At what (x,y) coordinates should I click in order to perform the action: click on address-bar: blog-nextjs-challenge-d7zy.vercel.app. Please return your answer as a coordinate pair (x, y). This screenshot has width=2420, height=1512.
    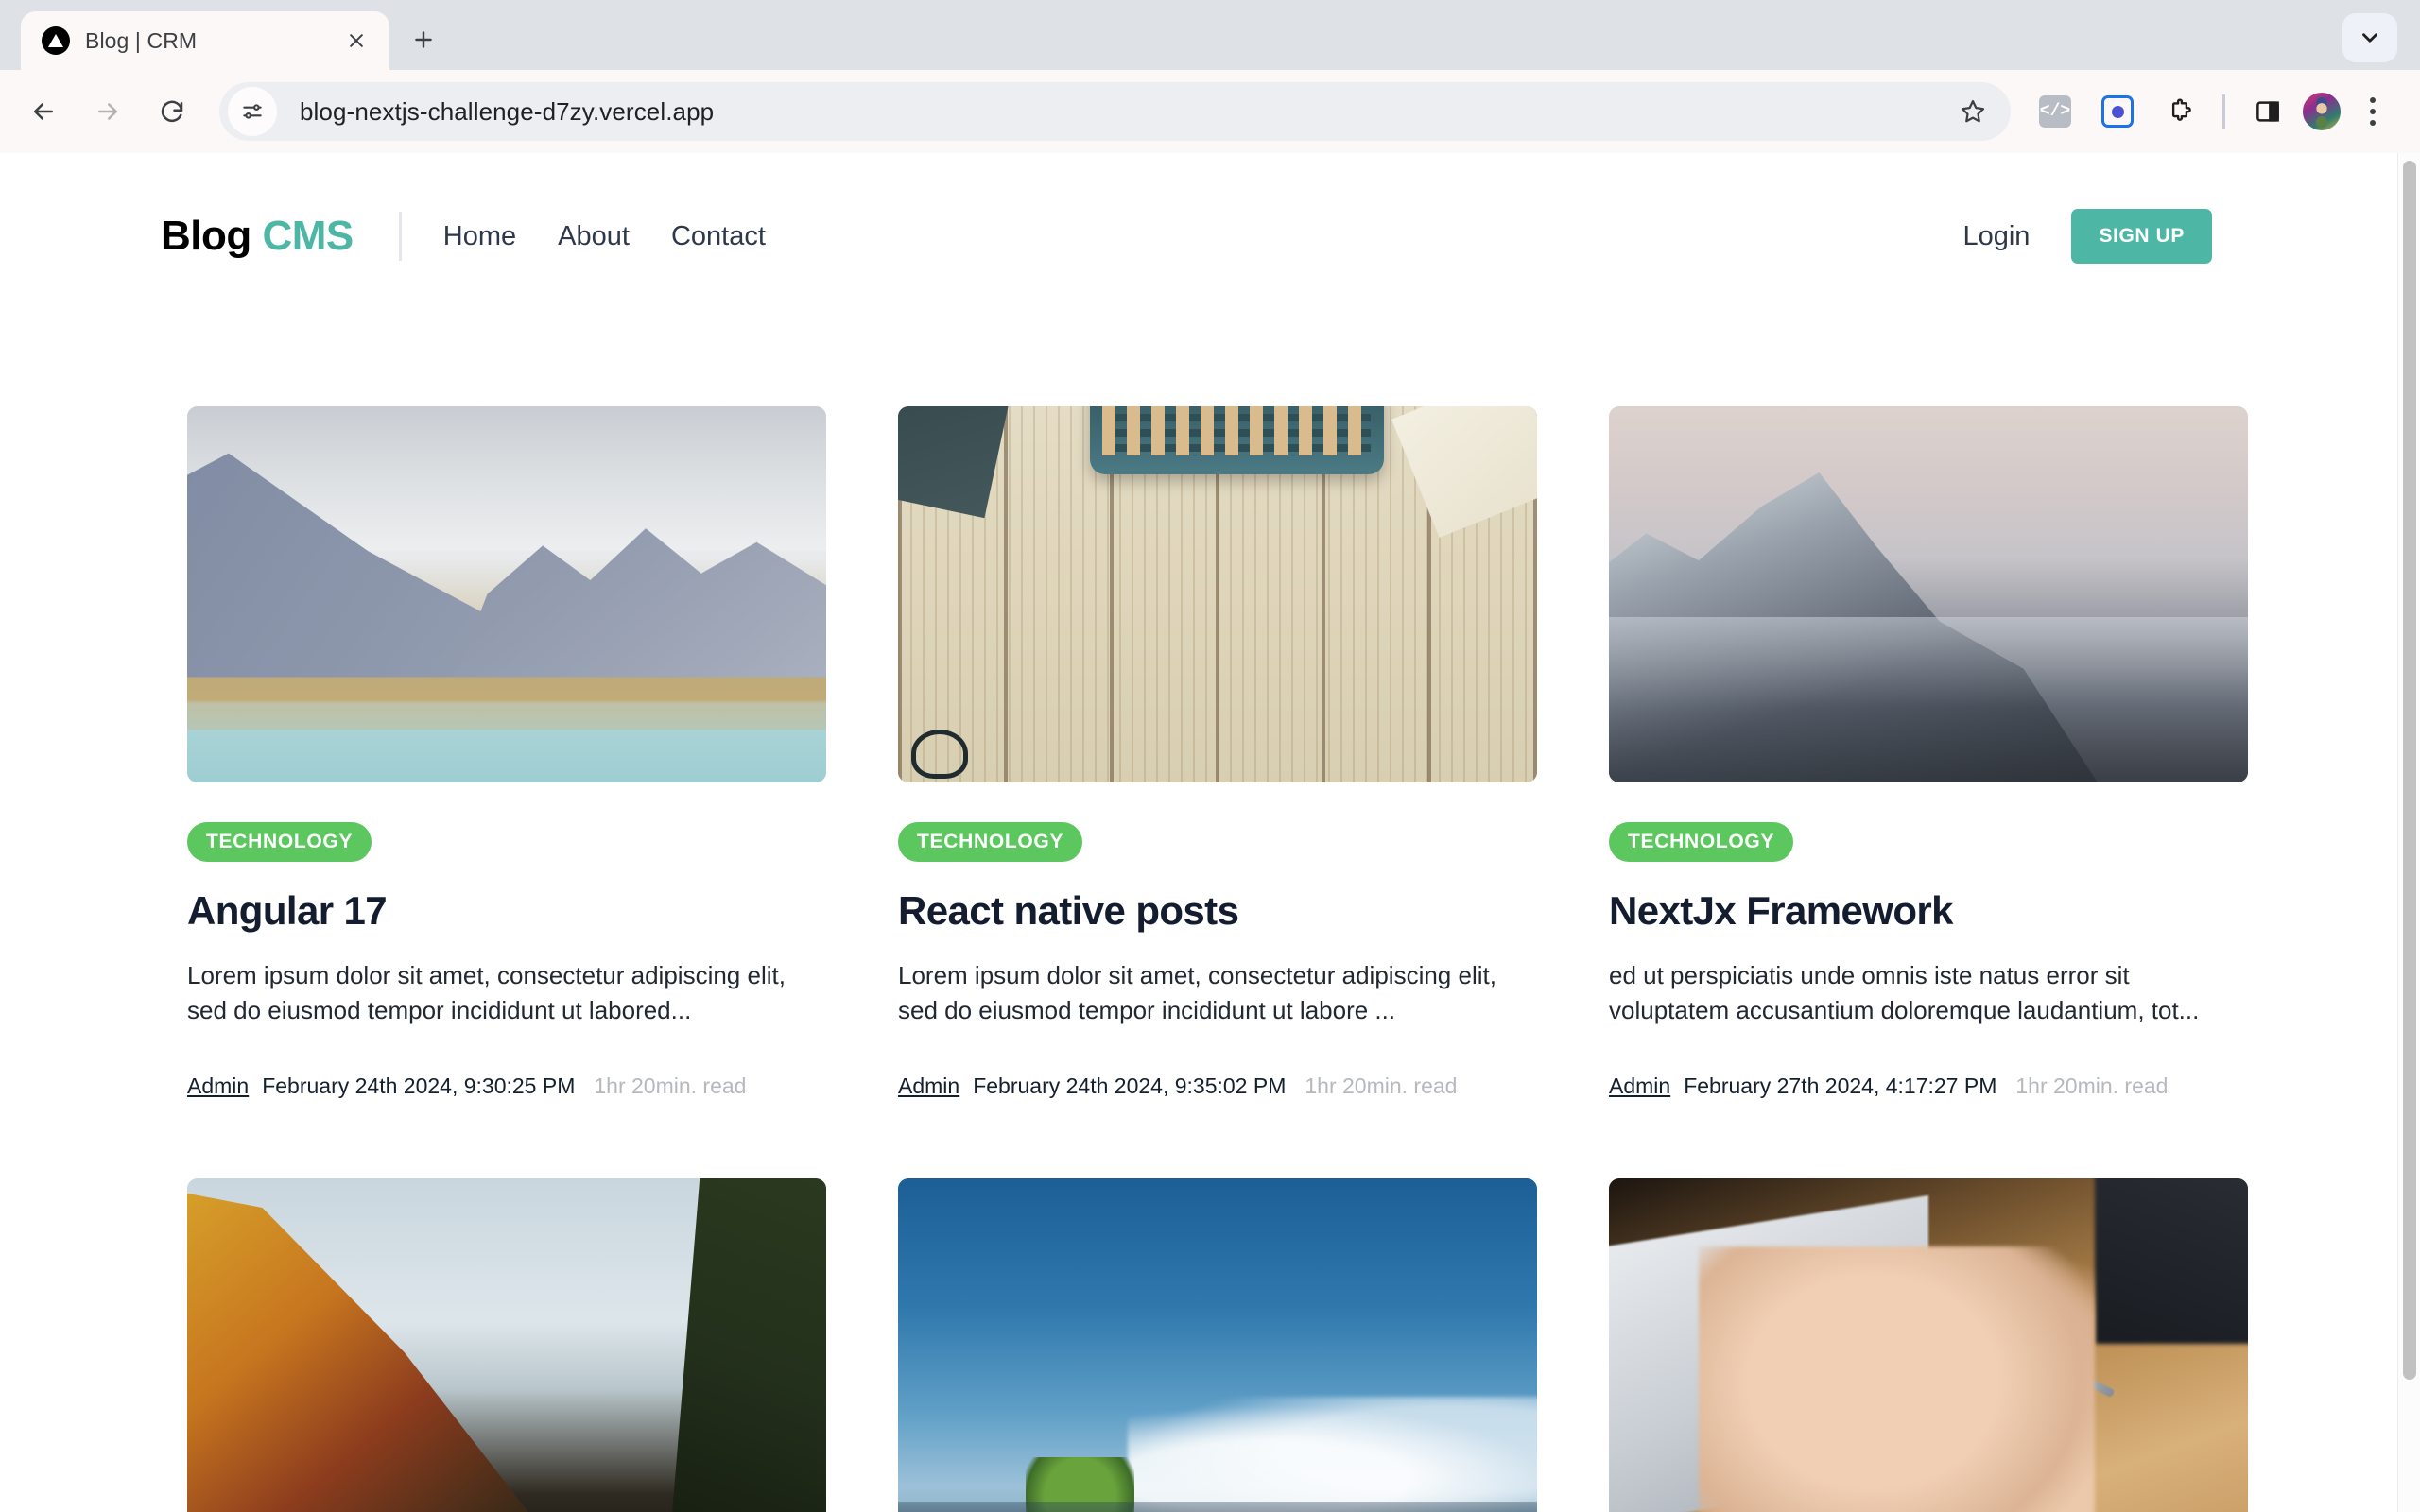
    Looking at the image, I should click on (1115, 111).